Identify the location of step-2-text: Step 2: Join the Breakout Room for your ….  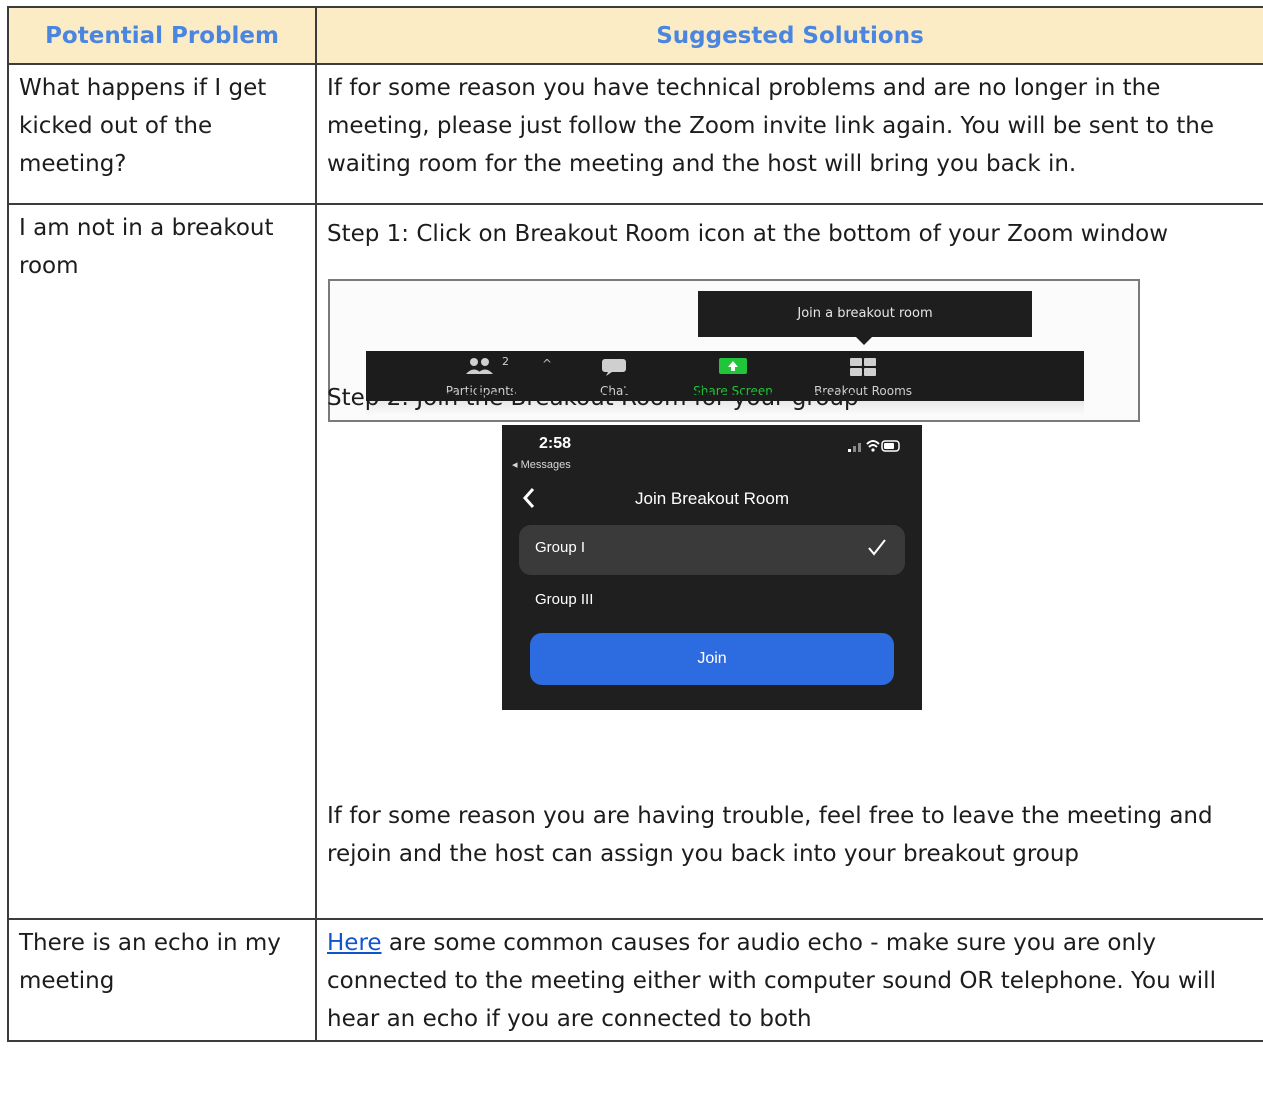
(593, 398).